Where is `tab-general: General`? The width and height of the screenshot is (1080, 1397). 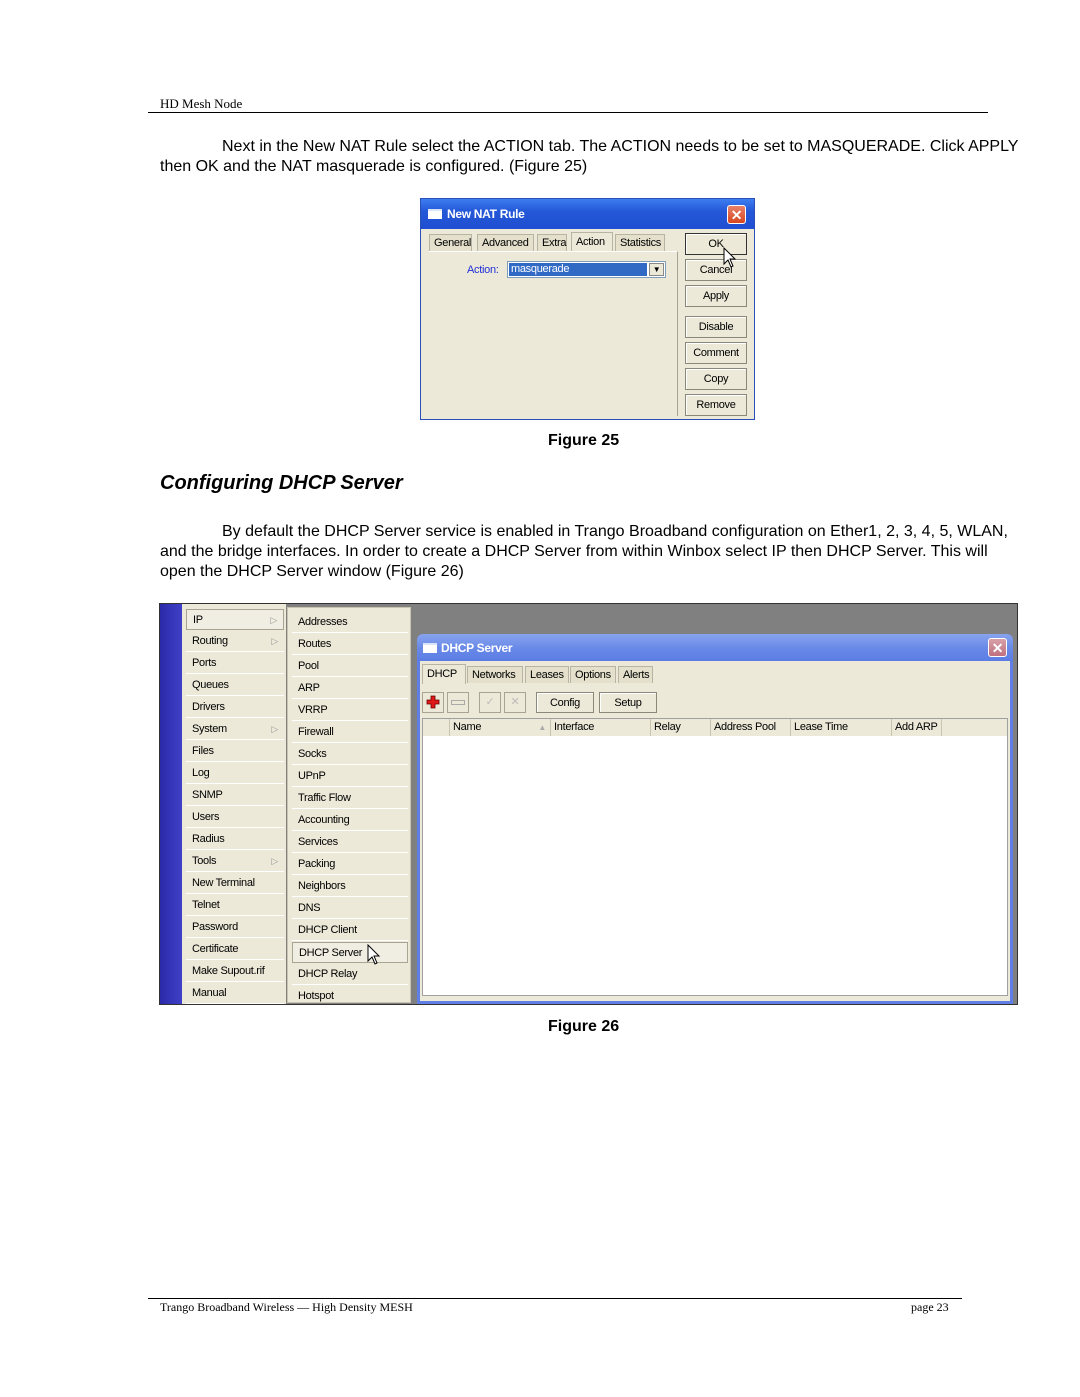 tab-general: General is located at coordinates (450, 242).